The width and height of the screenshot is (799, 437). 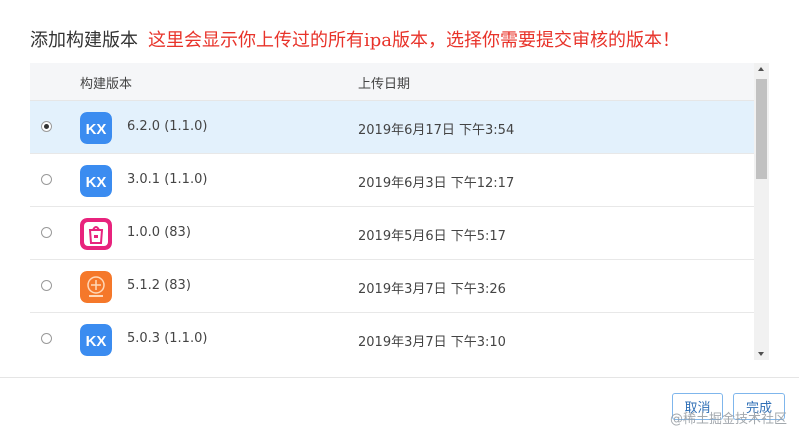 I want to click on annotation-text: 这里会显示你上传过的所有ipa版本，选择你需要提交审核的版本！, so click(x=414, y=40).